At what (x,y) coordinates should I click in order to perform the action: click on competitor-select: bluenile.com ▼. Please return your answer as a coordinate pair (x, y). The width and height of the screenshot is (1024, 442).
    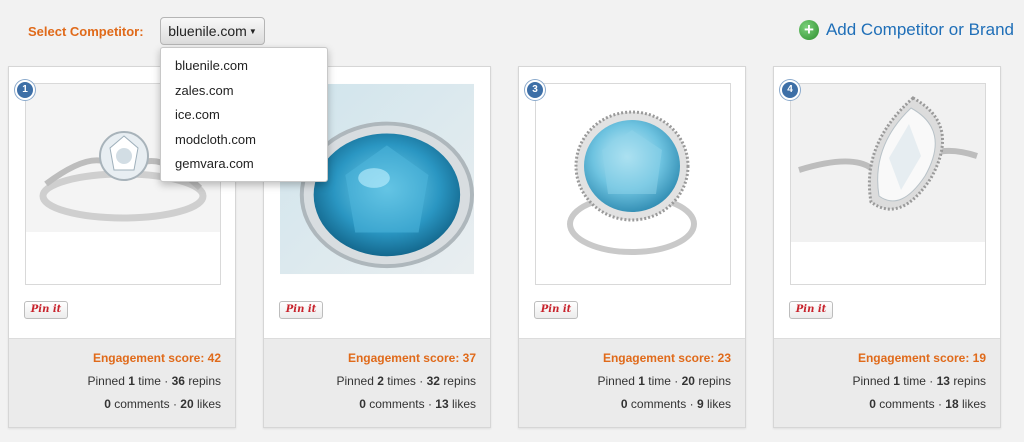
    Looking at the image, I should click on (212, 31).